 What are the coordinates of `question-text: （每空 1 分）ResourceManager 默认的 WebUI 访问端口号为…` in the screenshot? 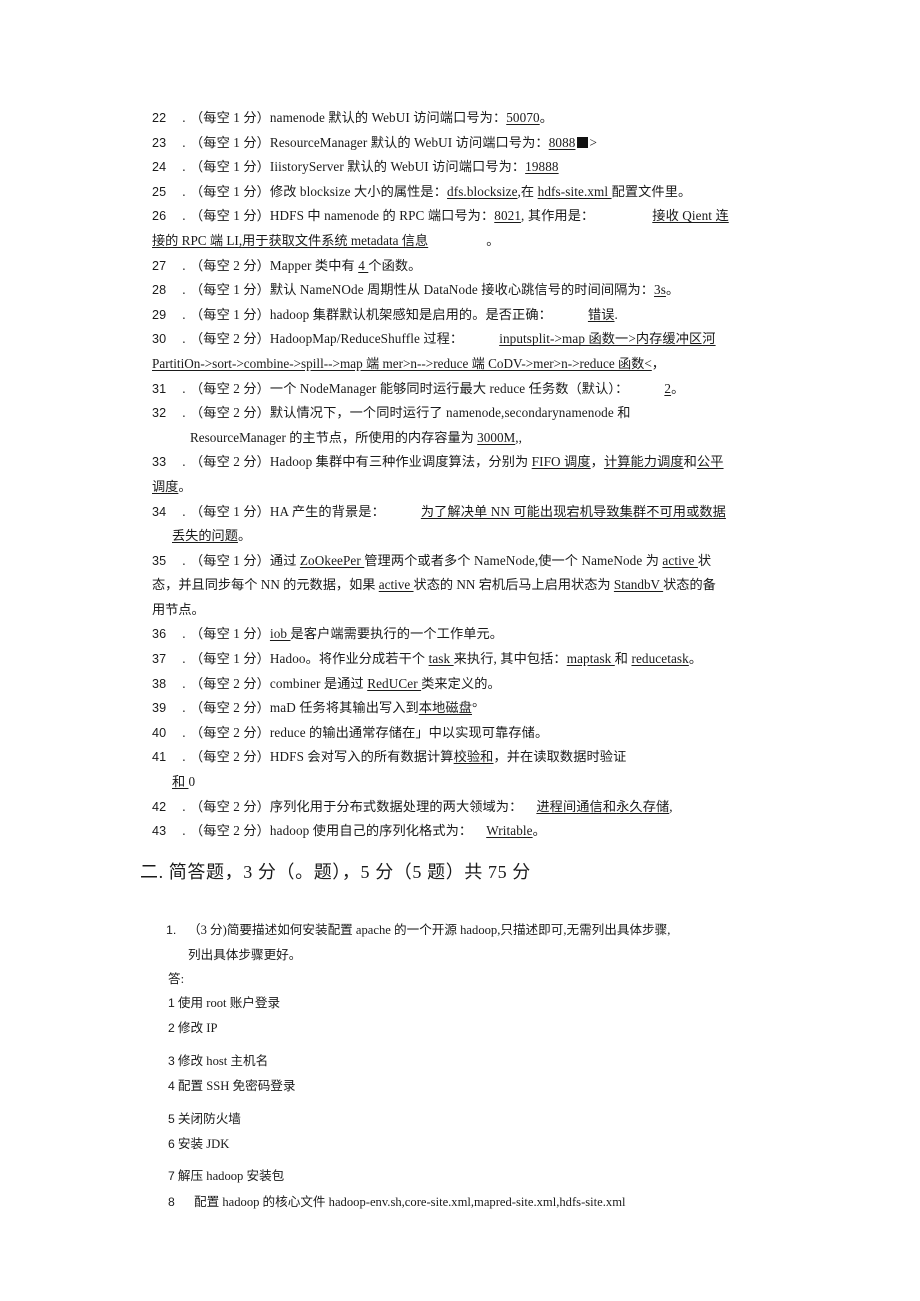 It's located at (369, 142).